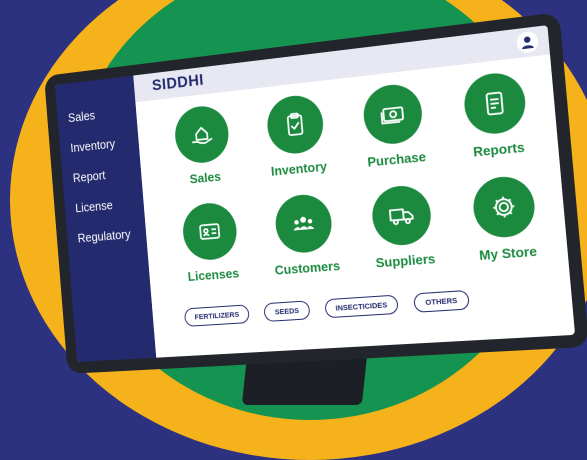 The width and height of the screenshot is (587, 460). Describe the element at coordinates (499, 149) in the screenshot. I see `tile-label: Reports` at that location.